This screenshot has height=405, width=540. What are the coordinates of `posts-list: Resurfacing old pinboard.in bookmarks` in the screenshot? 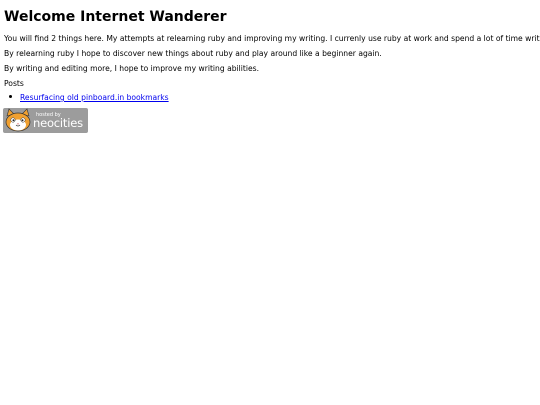 It's located at (88, 97).